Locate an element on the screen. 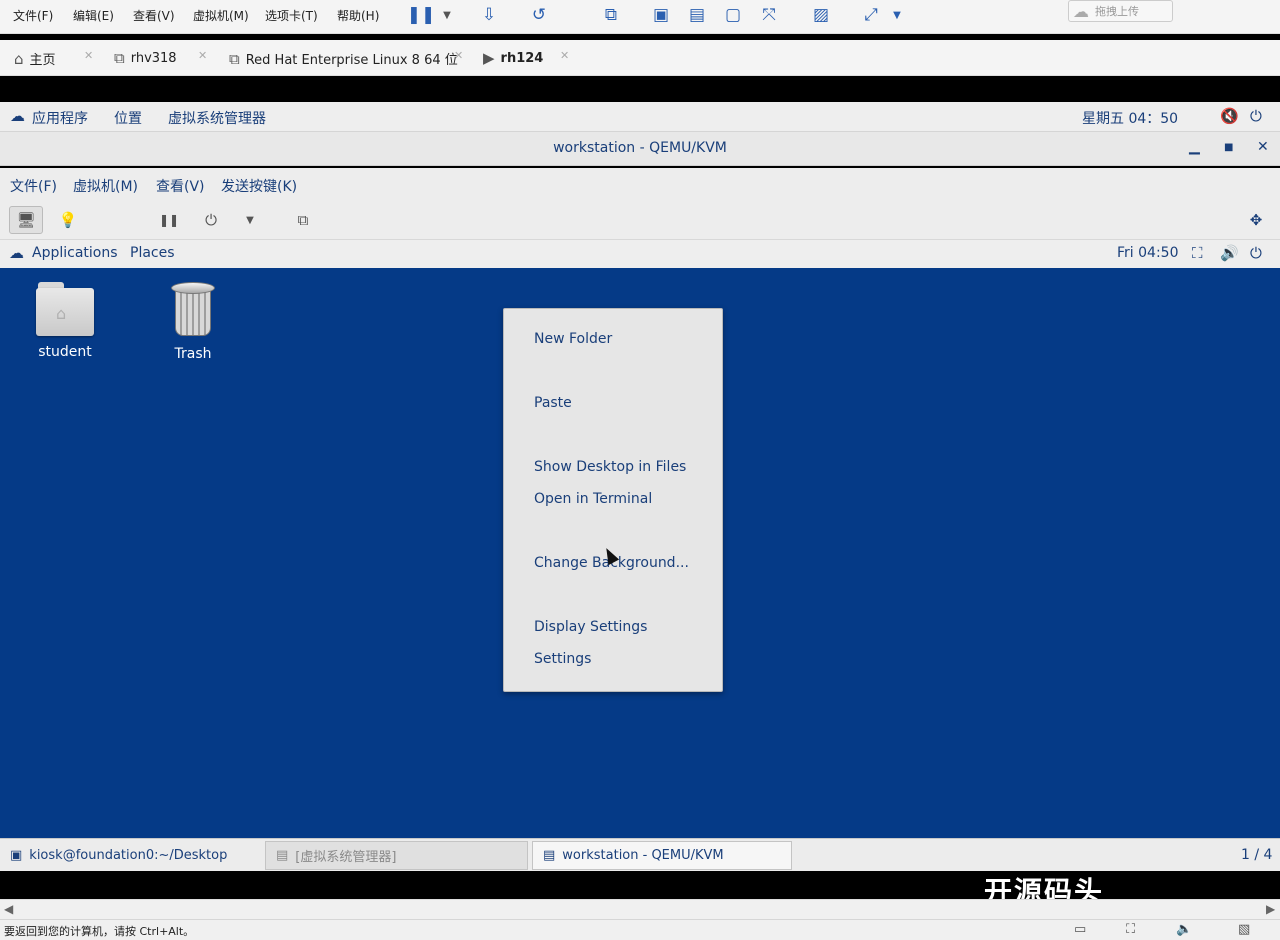 This screenshot has width=1280, height=940. volume-muted-icon: 🔇 is located at coordinates (1229, 116).